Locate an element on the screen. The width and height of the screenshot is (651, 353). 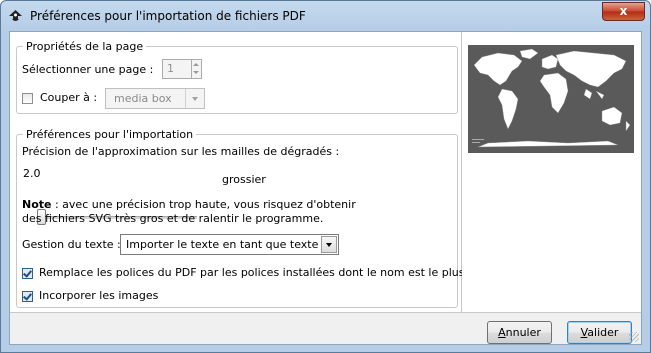
crop-checkbox is located at coordinates (27, 98).